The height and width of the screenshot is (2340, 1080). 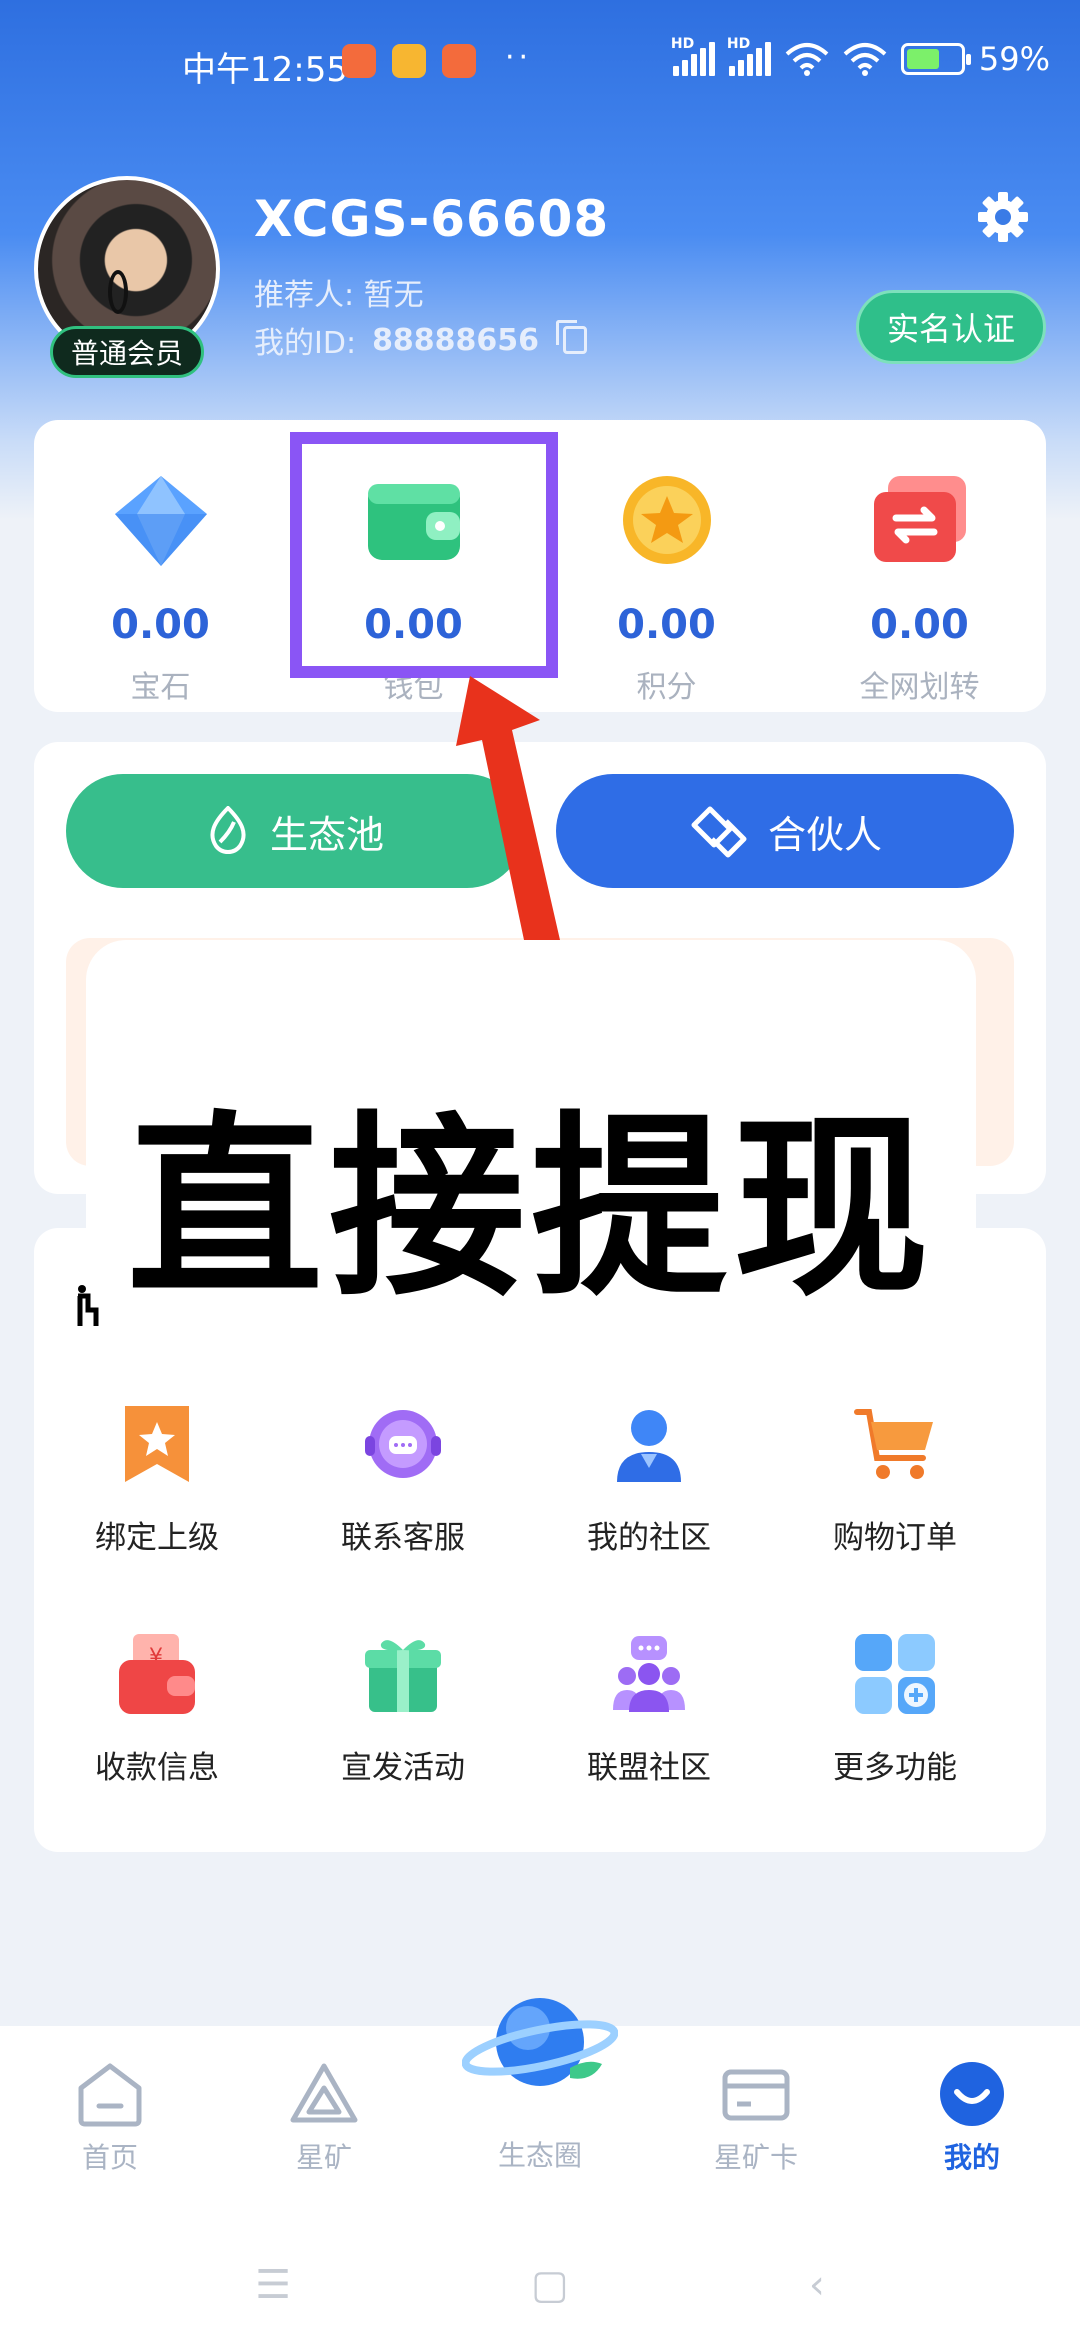 What do you see at coordinates (323, 2157) in the screenshot?
I see `tab-label: 星矿` at bounding box center [323, 2157].